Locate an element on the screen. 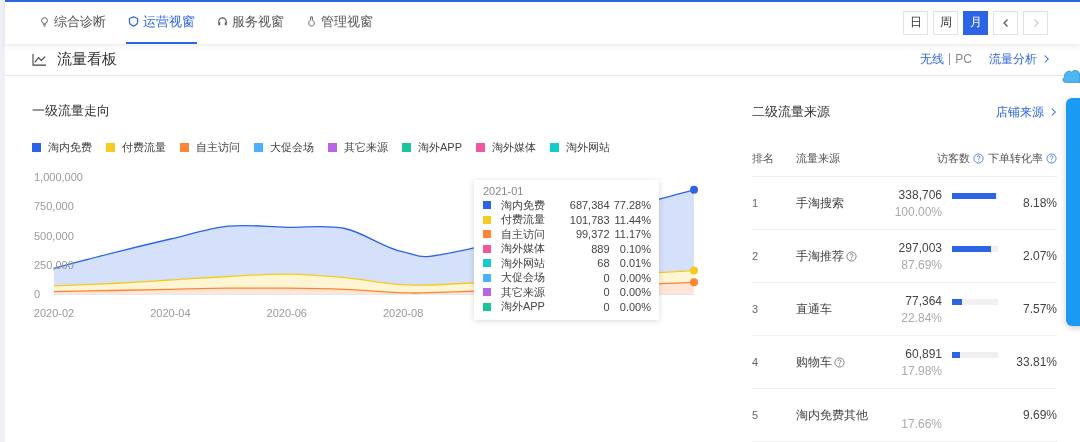  source-cell: 购物车 is located at coordinates (814, 362).